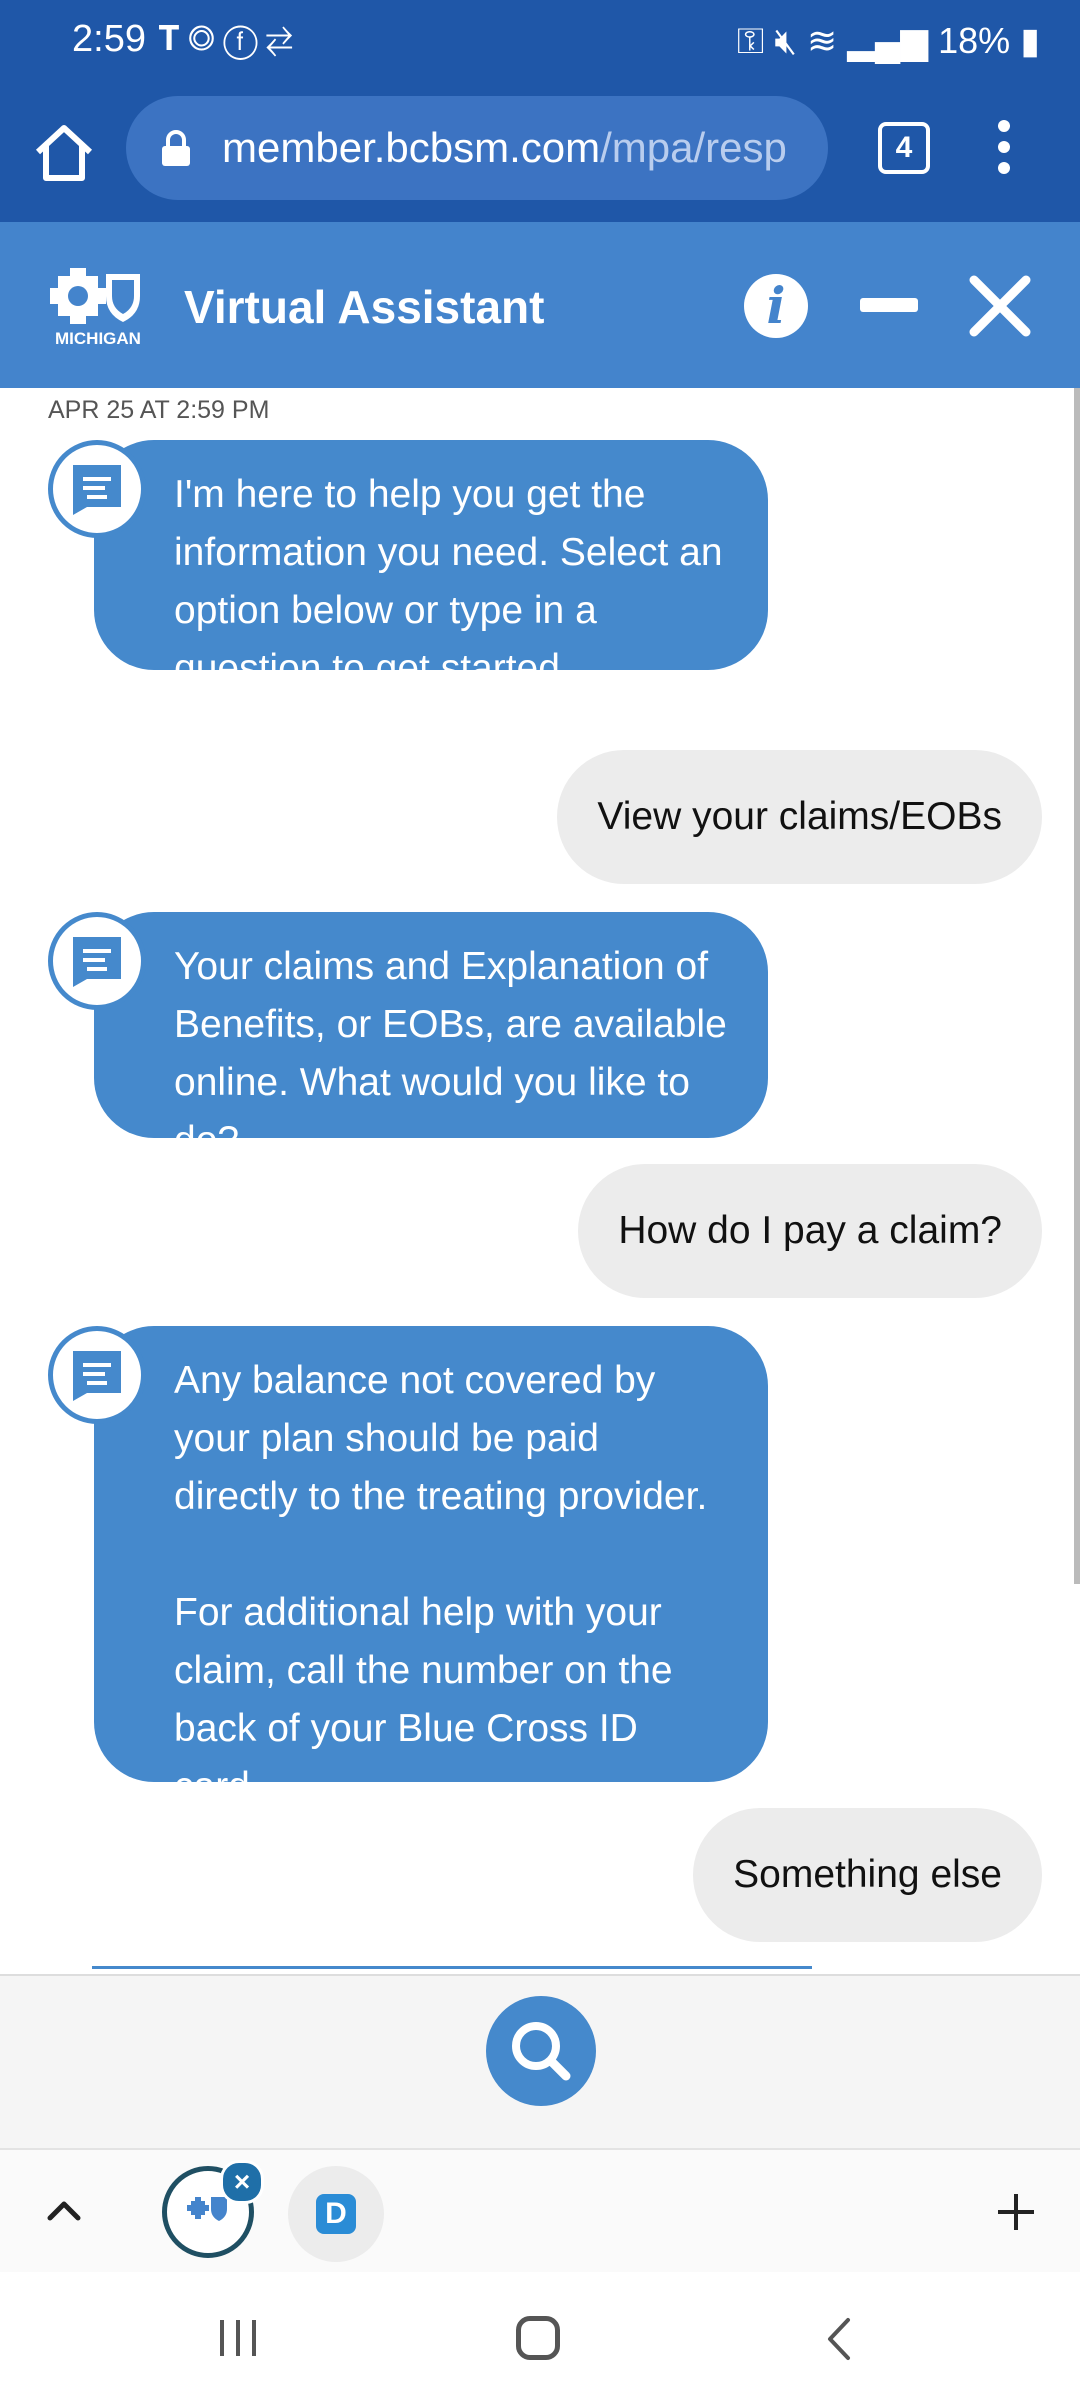 The width and height of the screenshot is (1080, 2400). Describe the element at coordinates (109, 39) in the screenshot. I see `status-time: 2:59` at that location.